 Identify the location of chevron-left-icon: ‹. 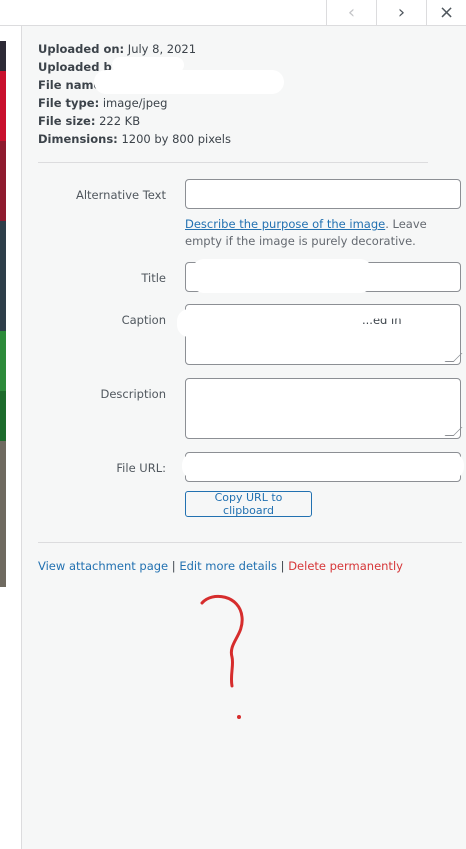
(351, 12).